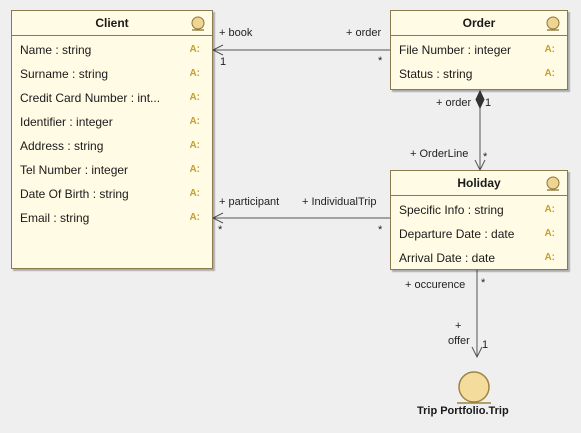  I want to click on class-order-header: Order, so click(479, 23).